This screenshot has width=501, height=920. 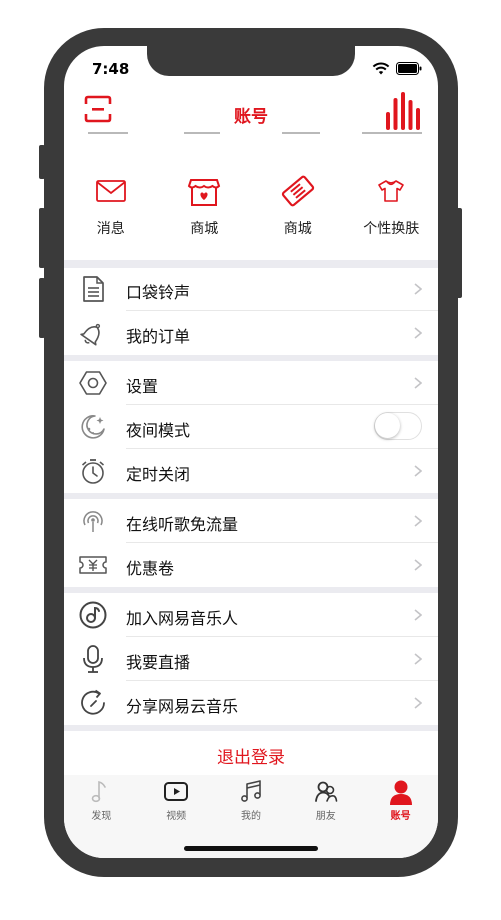 What do you see at coordinates (111, 217) in the screenshot?
I see `grid-item-messages: 消息` at bounding box center [111, 217].